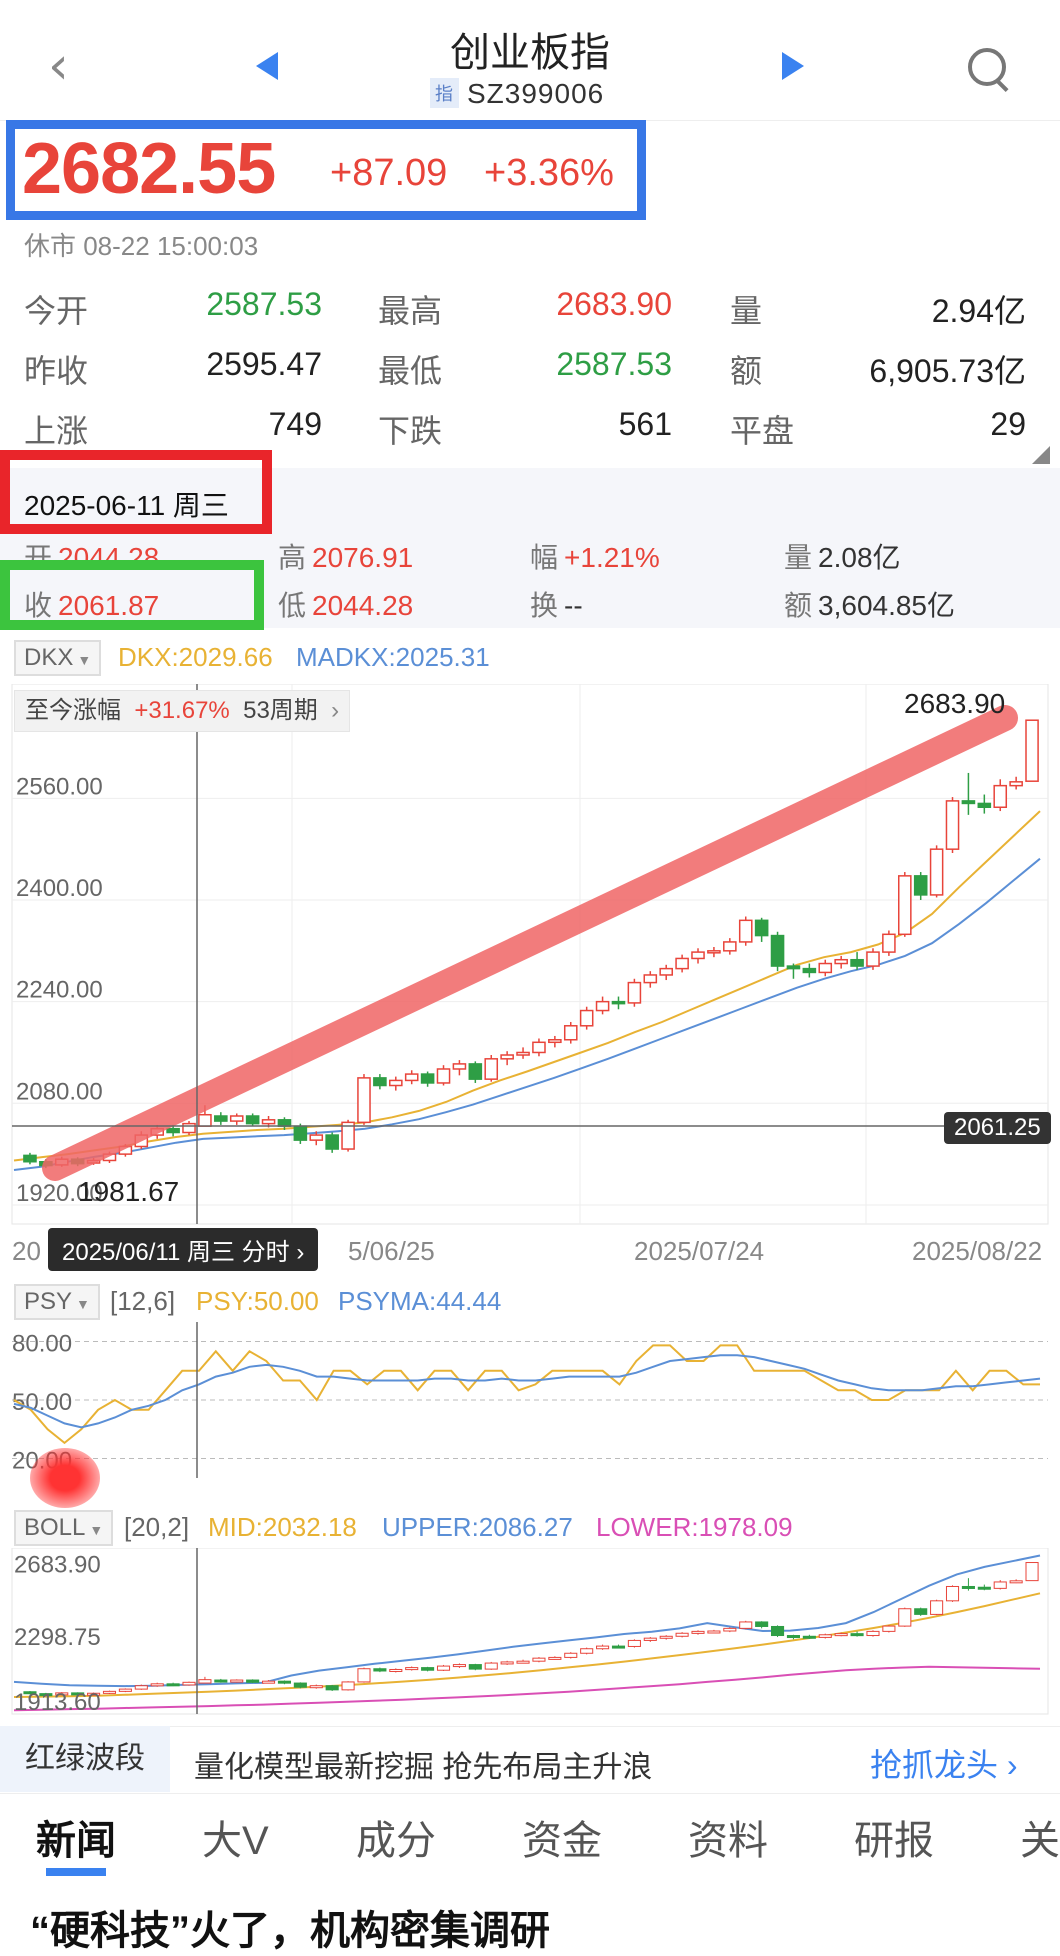  I want to click on psy-lines, so click(527, 1394).